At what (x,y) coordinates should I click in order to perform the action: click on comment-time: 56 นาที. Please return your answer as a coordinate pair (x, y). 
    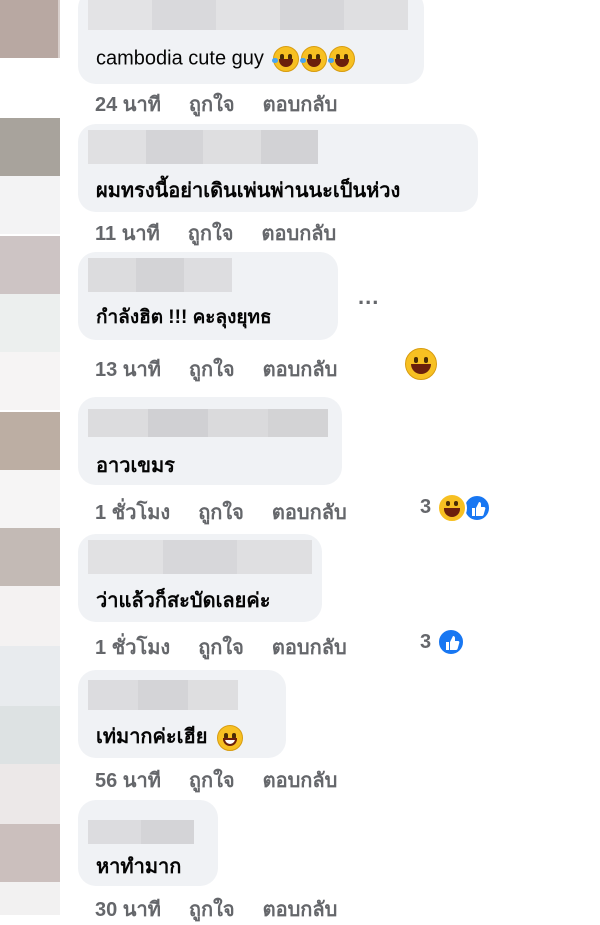
    Looking at the image, I should click on (128, 780).